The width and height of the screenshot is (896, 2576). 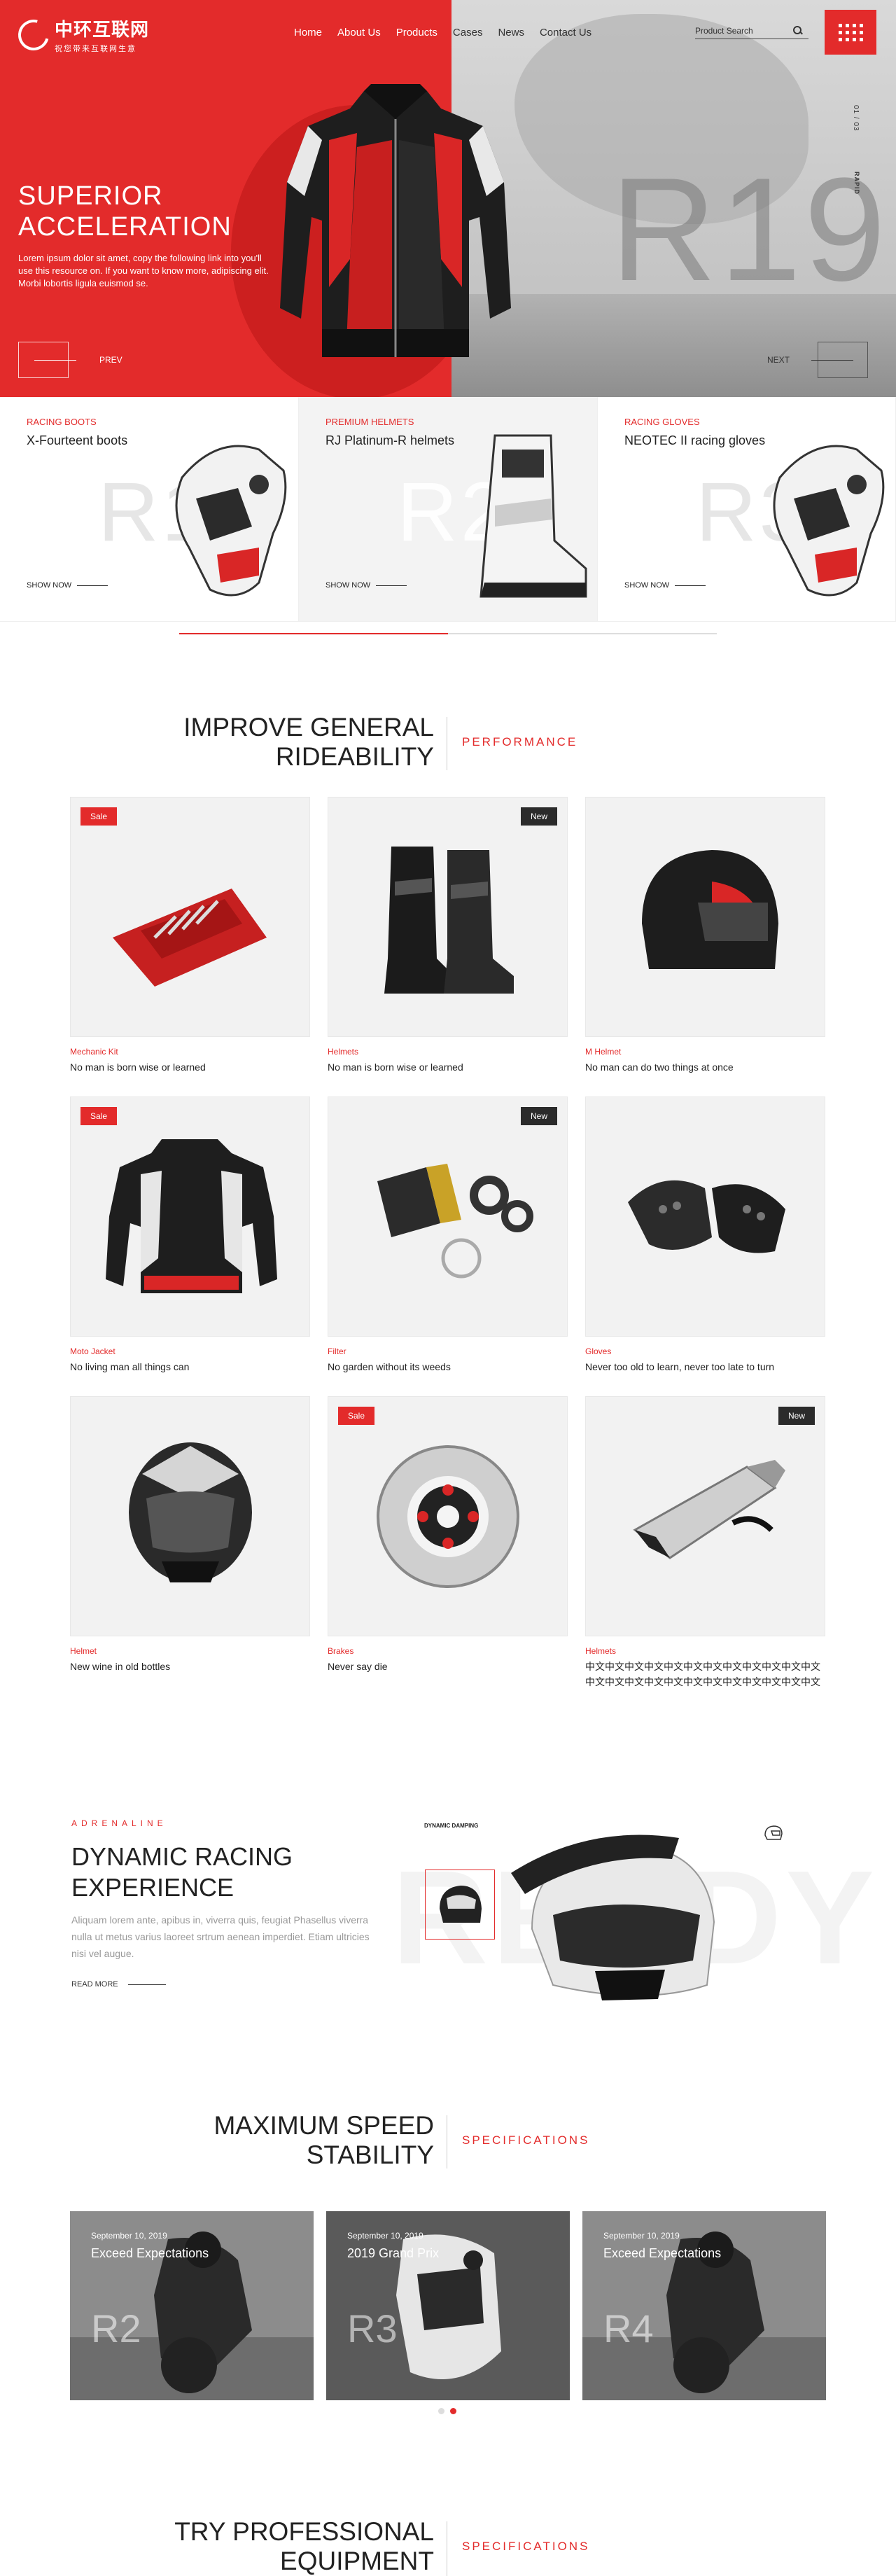 What do you see at coordinates (343, 1052) in the screenshot?
I see `product-category: Helmets` at bounding box center [343, 1052].